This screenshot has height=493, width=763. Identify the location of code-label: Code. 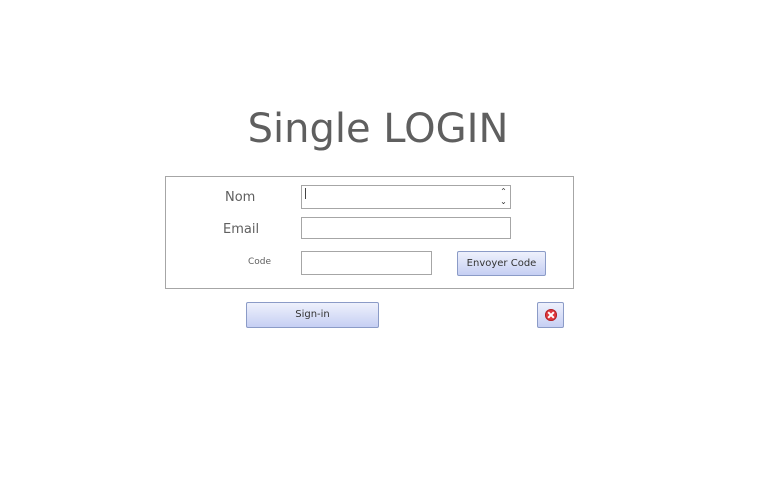
(260, 262).